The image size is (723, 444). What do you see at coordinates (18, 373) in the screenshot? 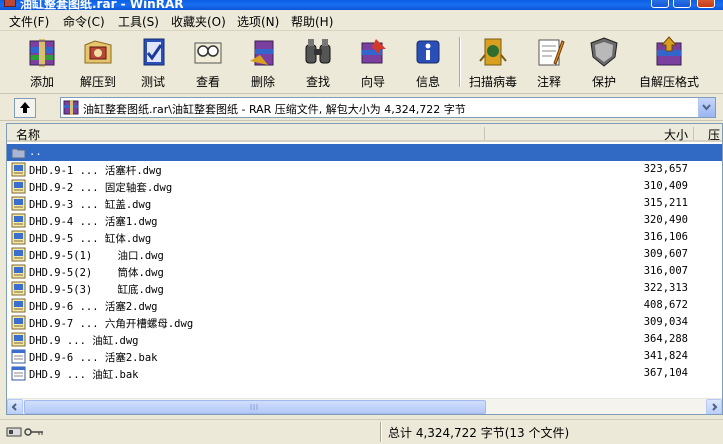
I see `bak-file-icon` at bounding box center [18, 373].